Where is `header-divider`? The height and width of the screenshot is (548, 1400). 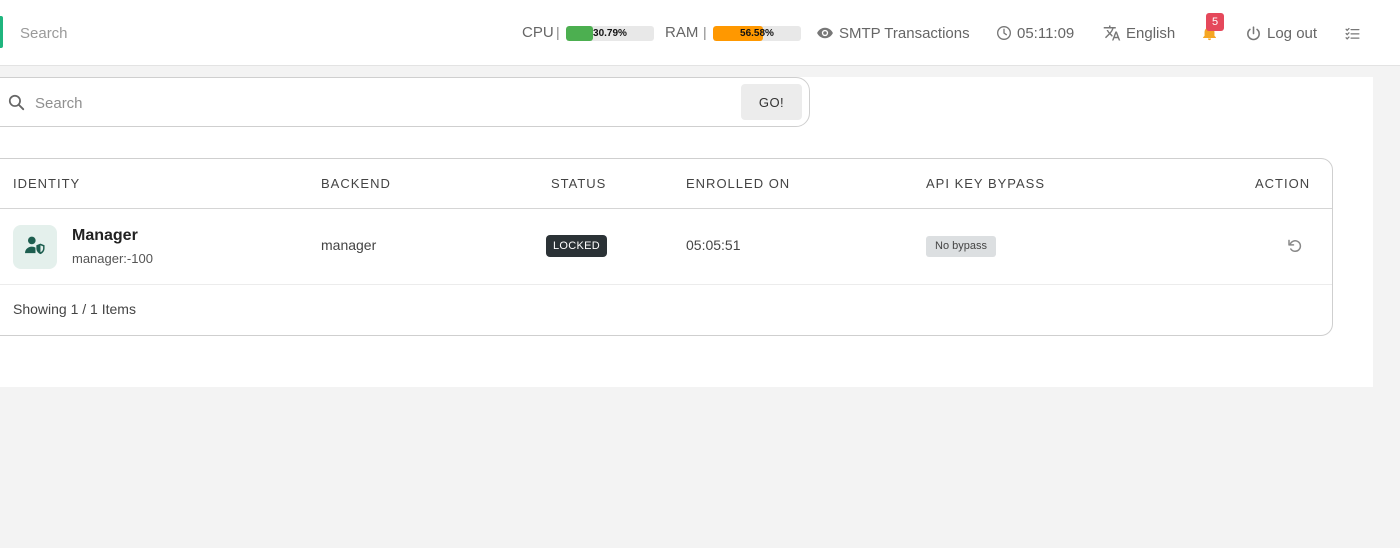 header-divider is located at coordinates (666, 208).